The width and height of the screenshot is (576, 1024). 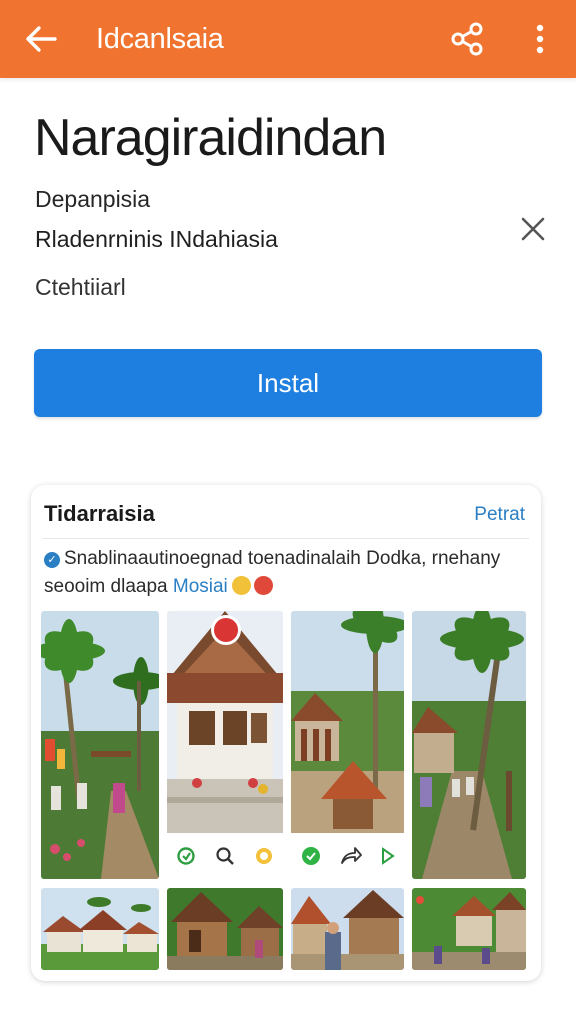 What do you see at coordinates (540, 39) in the screenshot?
I see `more-vertical-icon` at bounding box center [540, 39].